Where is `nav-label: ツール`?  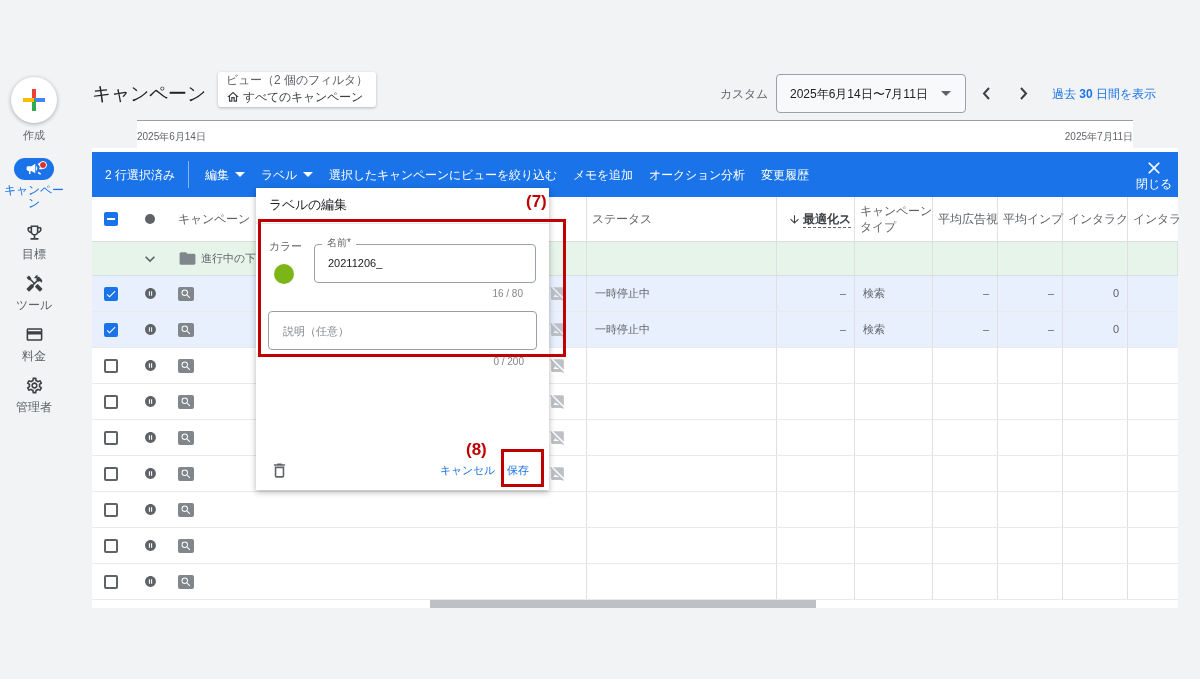 nav-label: ツール is located at coordinates (34, 305).